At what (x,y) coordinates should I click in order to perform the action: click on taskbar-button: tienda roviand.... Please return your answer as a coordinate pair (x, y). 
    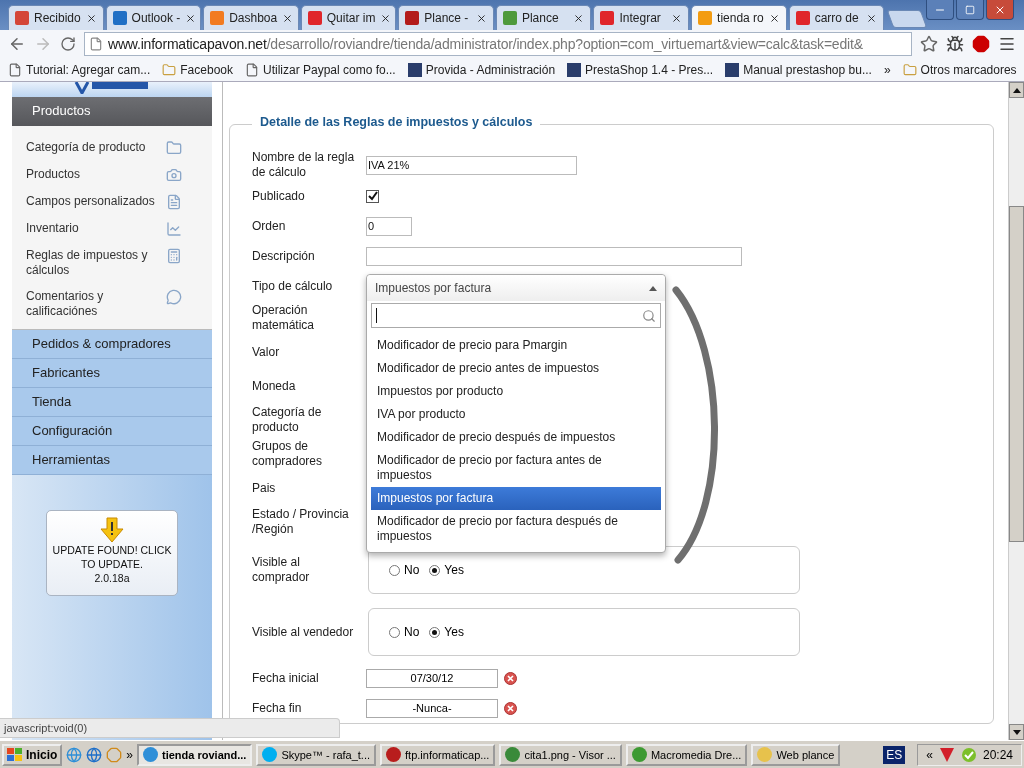
    Looking at the image, I should click on (195, 754).